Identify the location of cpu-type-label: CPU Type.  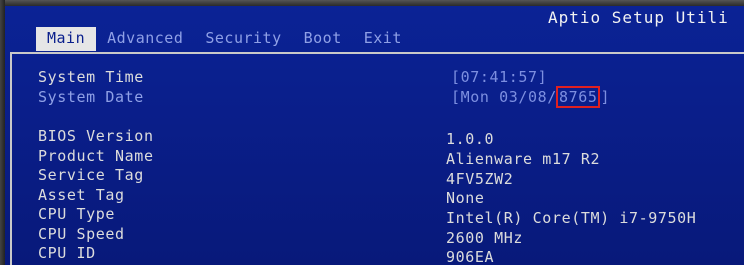
(77, 214).